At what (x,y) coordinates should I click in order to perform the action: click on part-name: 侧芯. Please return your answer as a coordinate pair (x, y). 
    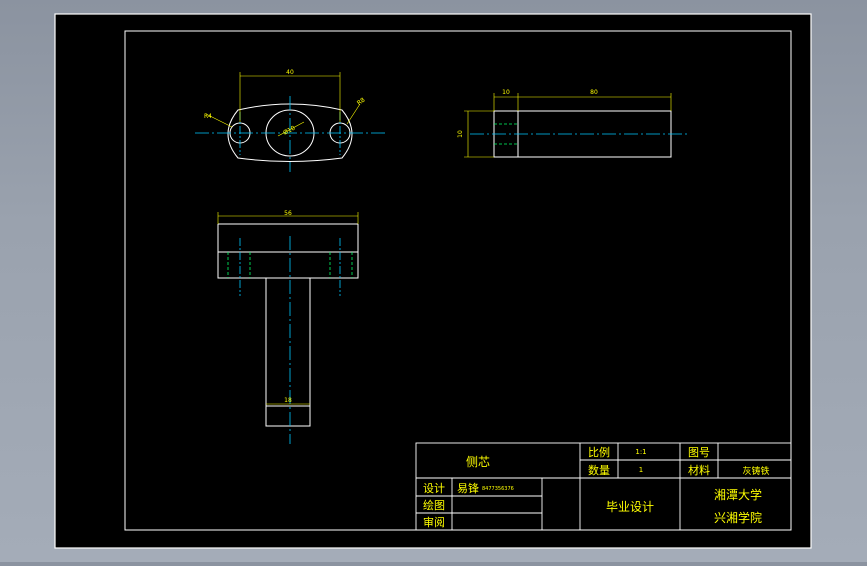
    Looking at the image, I should click on (478, 462).